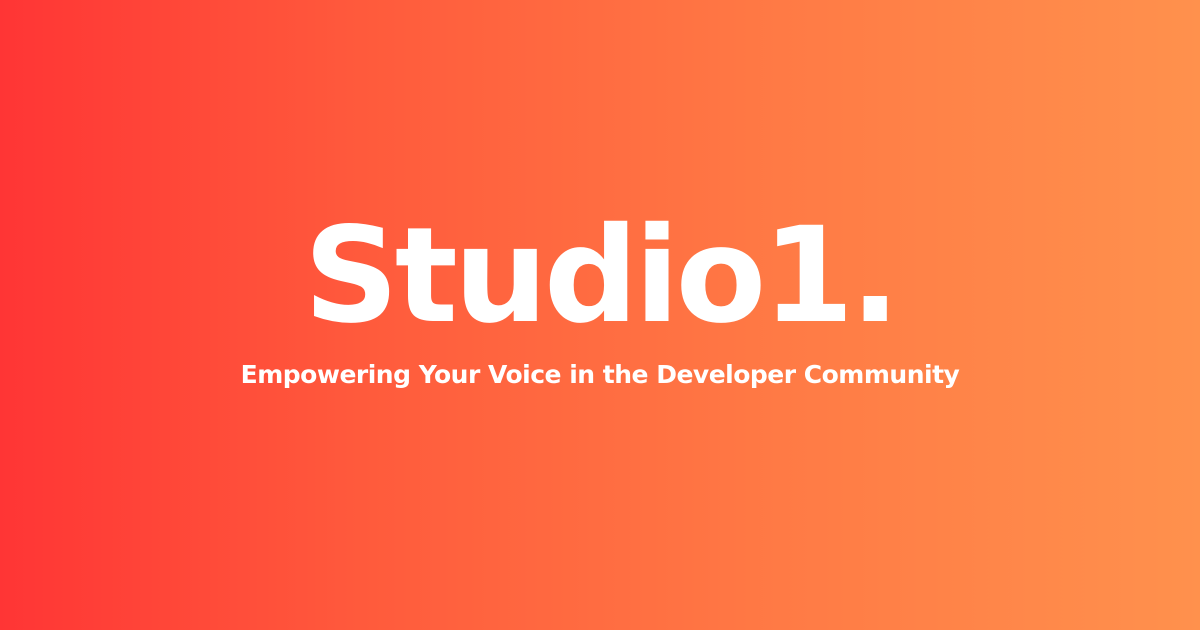  Describe the element at coordinates (602, 276) in the screenshot. I see `brand-logo-wordmark: Studio1.` at that location.